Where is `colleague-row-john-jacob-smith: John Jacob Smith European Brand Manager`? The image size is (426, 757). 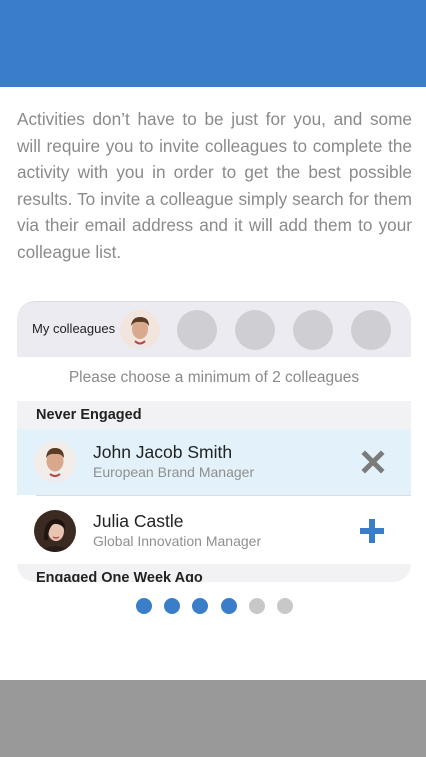
colleague-row-john-jacob-smith: John Jacob Smith European Brand Manager is located at coordinates (214, 462).